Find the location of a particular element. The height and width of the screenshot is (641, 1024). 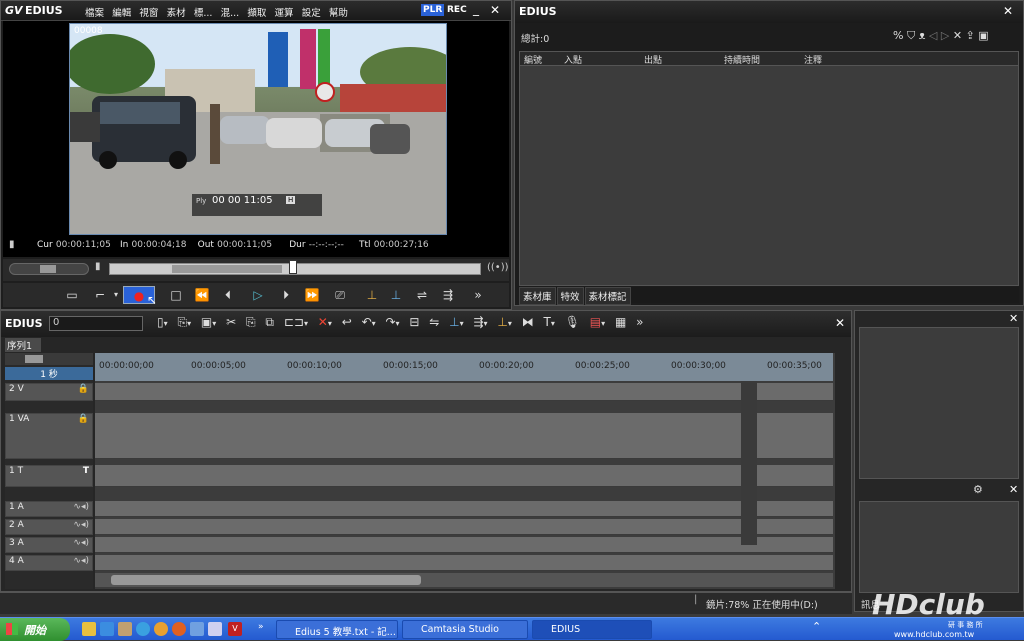

chrome-icon is located at coordinates (161, 629).